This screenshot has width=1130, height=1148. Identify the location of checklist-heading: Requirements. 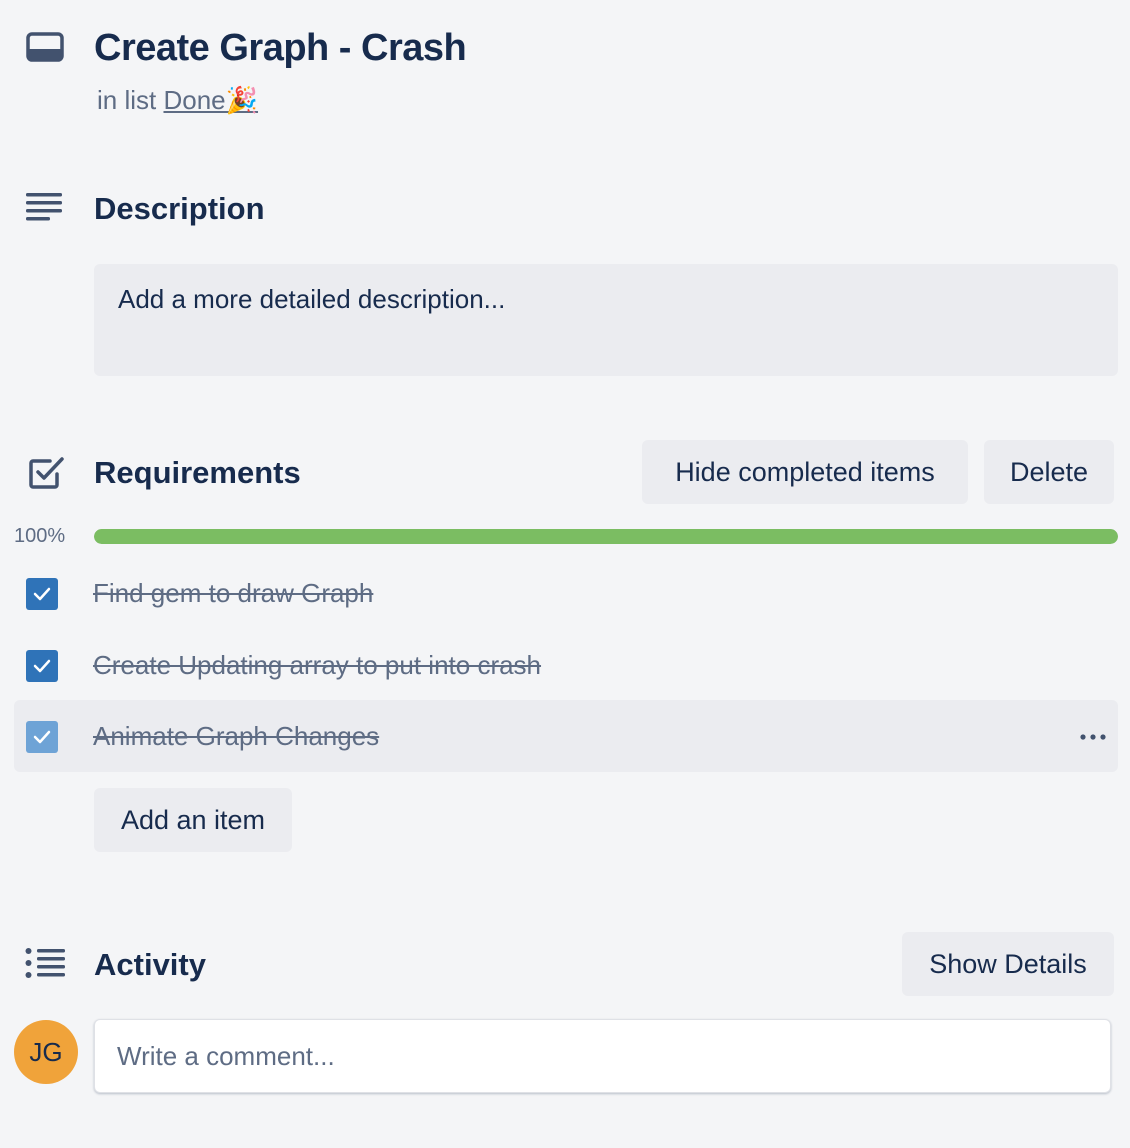
(197, 472).